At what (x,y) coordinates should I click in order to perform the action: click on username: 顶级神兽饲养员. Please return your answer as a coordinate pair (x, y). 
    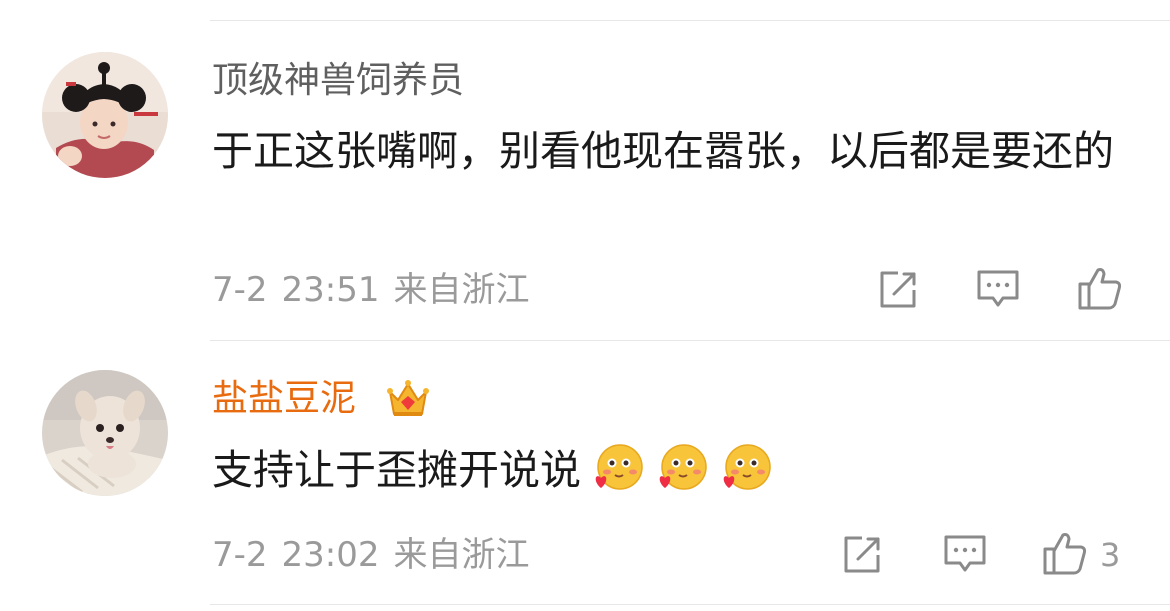
    Looking at the image, I should click on (338, 81).